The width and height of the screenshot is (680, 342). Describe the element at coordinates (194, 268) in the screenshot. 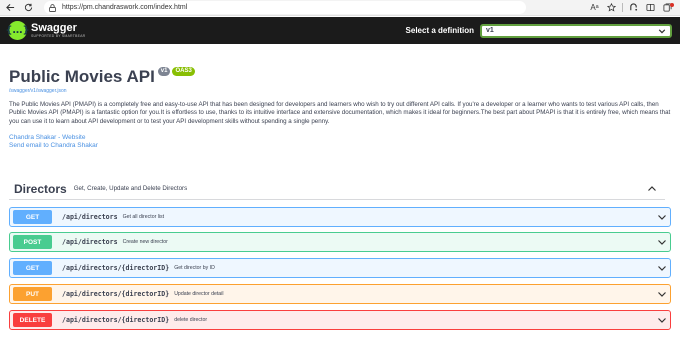

I see `operation-summary: Get director by ID` at that location.